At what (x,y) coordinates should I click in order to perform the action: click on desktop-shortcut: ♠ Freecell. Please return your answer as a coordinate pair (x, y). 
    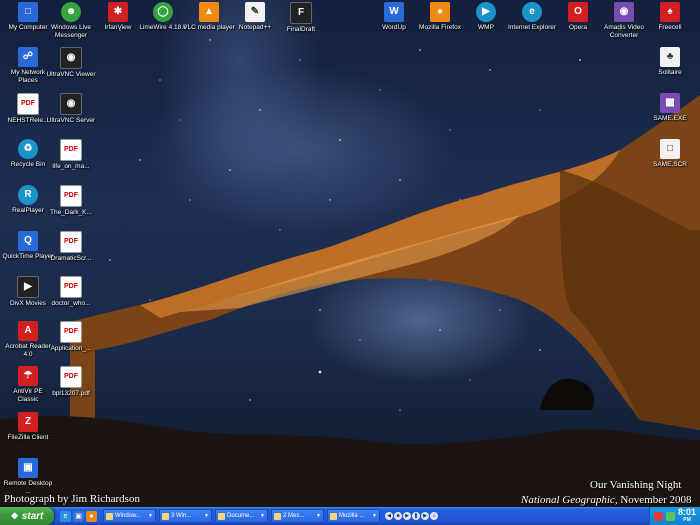
    Looking at the image, I should click on (670, 17).